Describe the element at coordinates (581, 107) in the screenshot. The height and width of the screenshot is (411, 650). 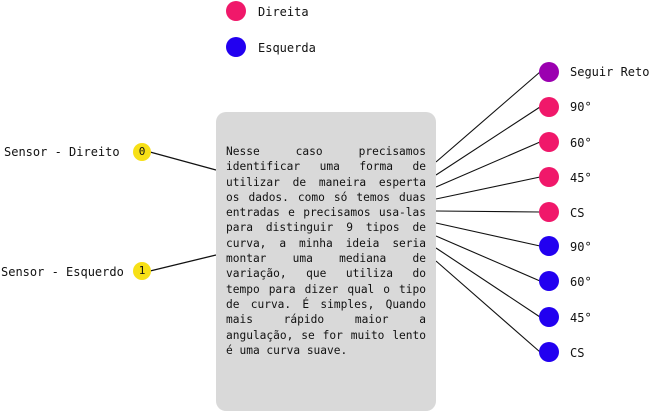
I see `output-label-right-90: 90°` at that location.